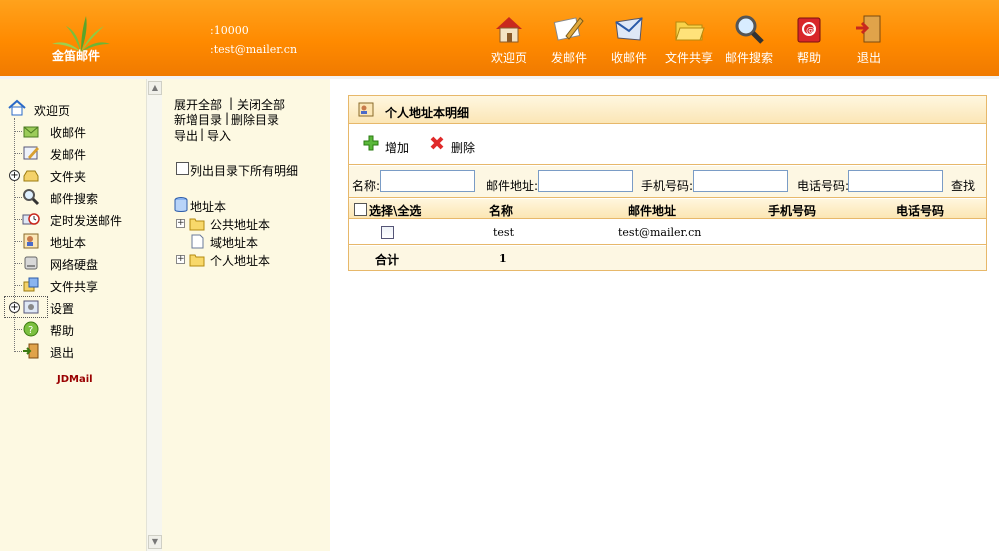 The height and width of the screenshot is (551, 999). I want to click on select-all-checkbox, so click(360, 209).